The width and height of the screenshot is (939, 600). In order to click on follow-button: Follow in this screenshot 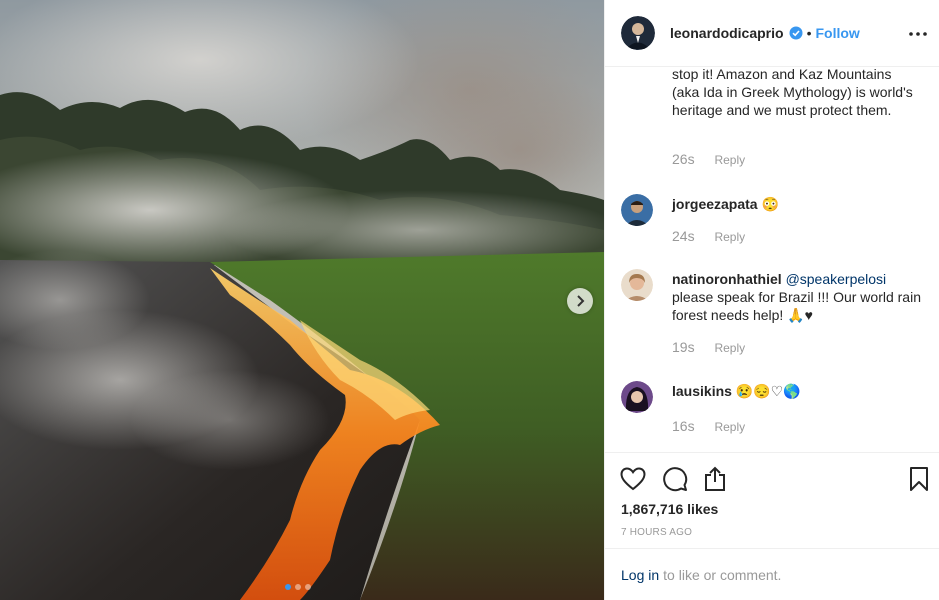, I will do `click(837, 33)`.